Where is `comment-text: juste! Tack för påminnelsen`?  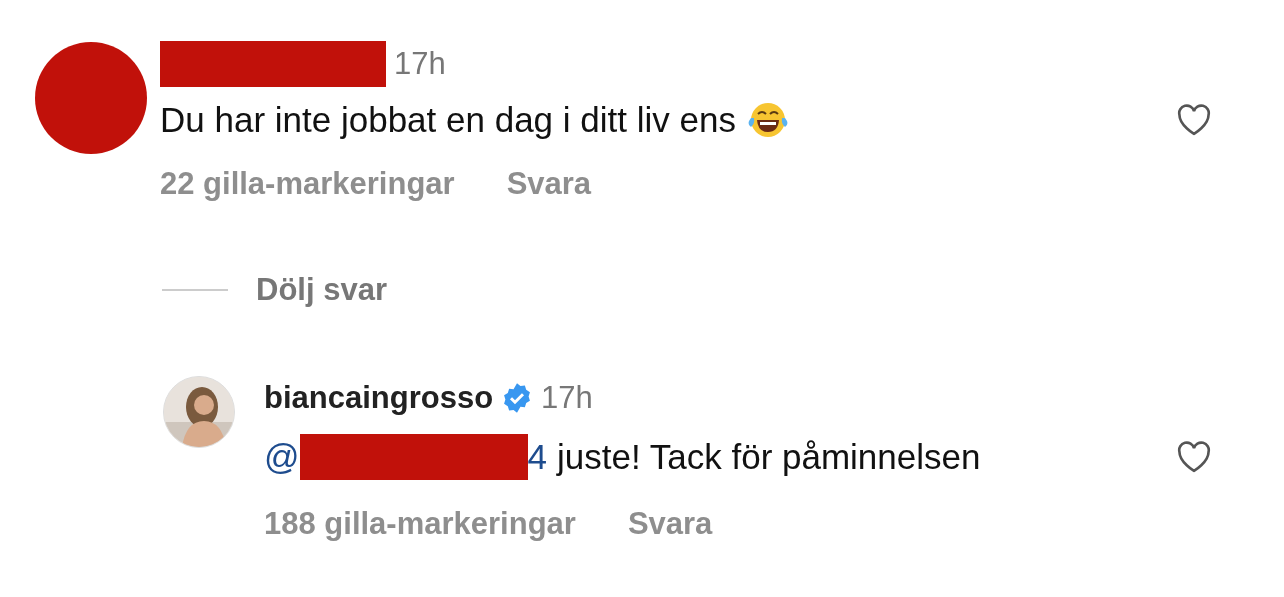
comment-text: juste! Tack för påminnelsen is located at coordinates (769, 457).